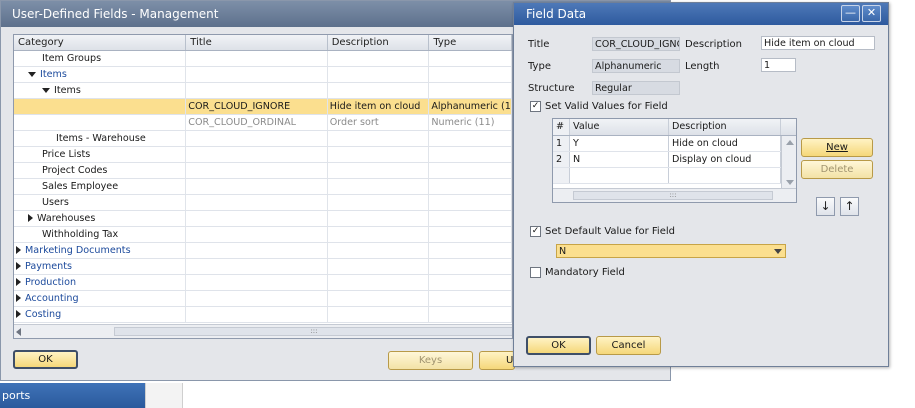 This screenshot has height=408, width=915. What do you see at coordinates (849, 206) in the screenshot?
I see `move-up-button: ↑` at bounding box center [849, 206].